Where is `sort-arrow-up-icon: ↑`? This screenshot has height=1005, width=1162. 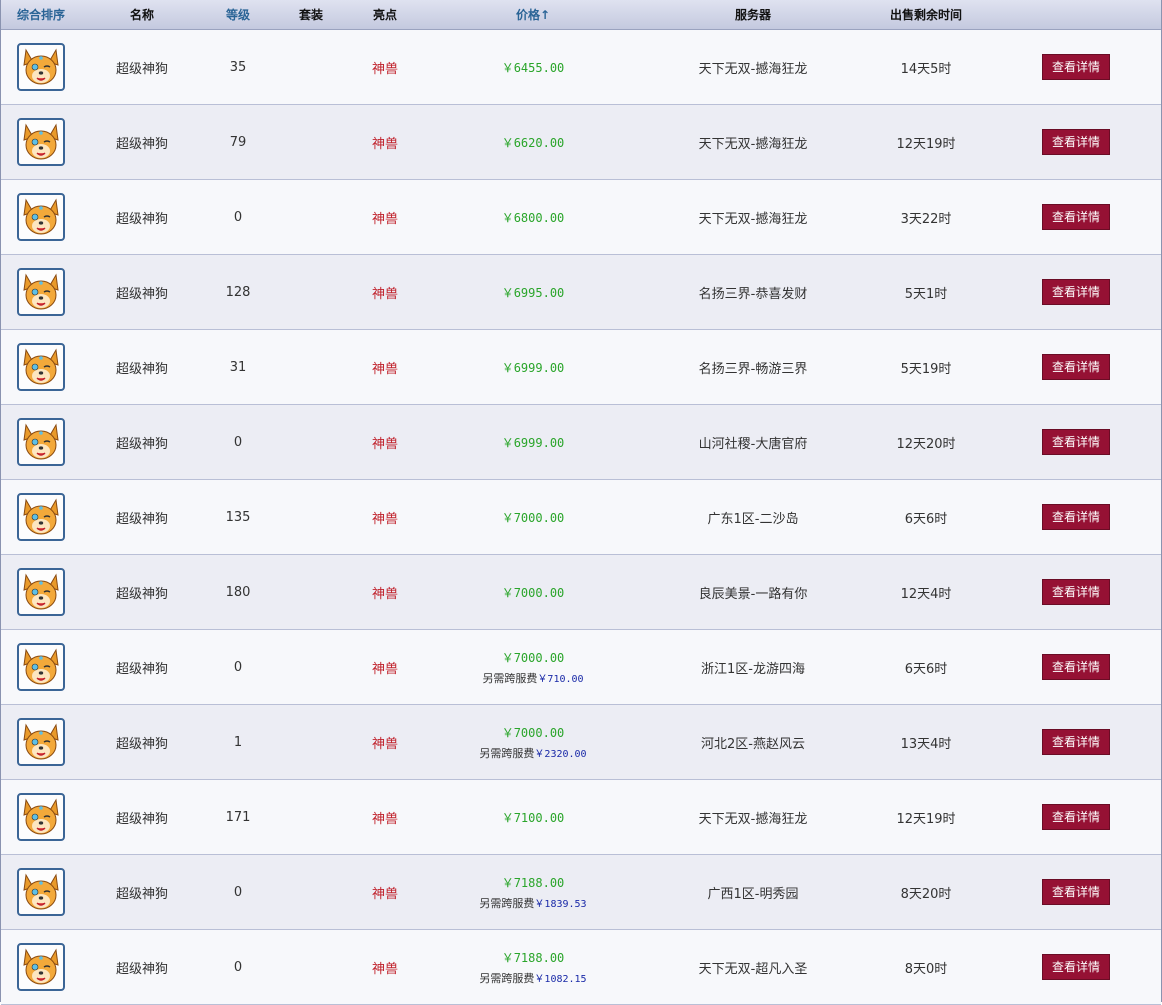
sort-arrow-up-icon: ↑ is located at coordinates (545, 15).